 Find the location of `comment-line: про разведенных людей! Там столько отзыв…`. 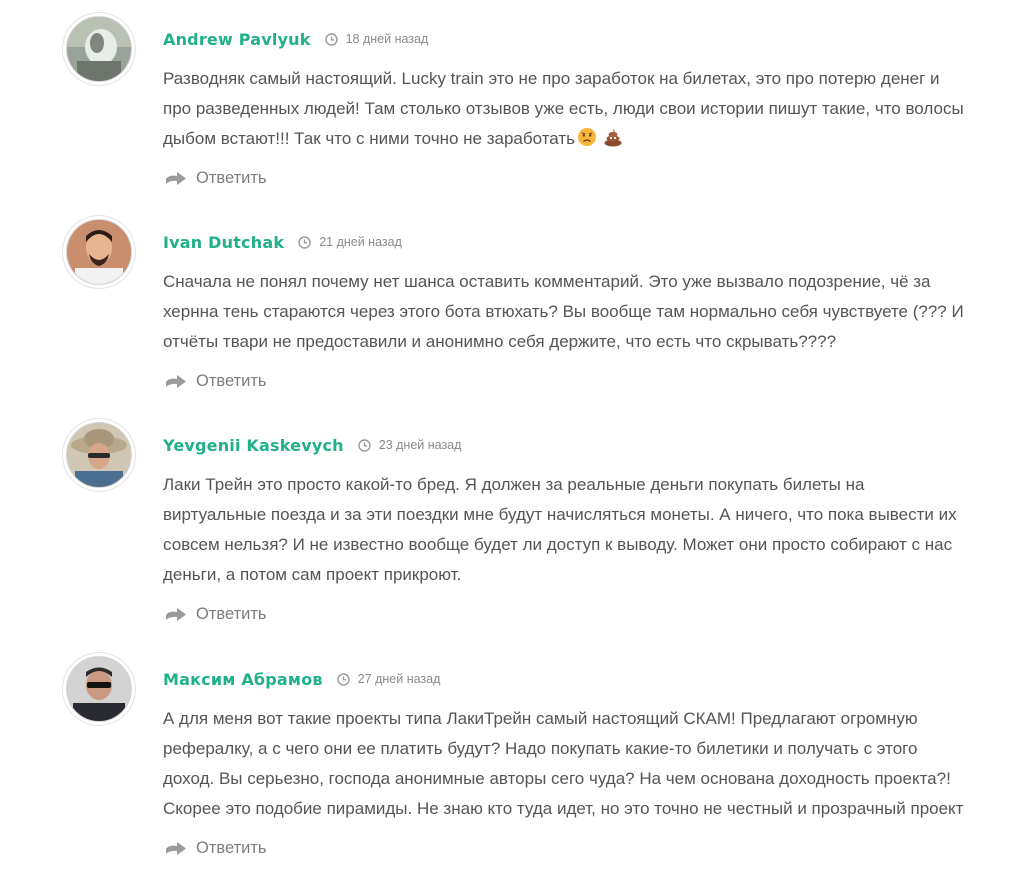

comment-line: про разведенных людей! Там столько отзыв… is located at coordinates (563, 108).